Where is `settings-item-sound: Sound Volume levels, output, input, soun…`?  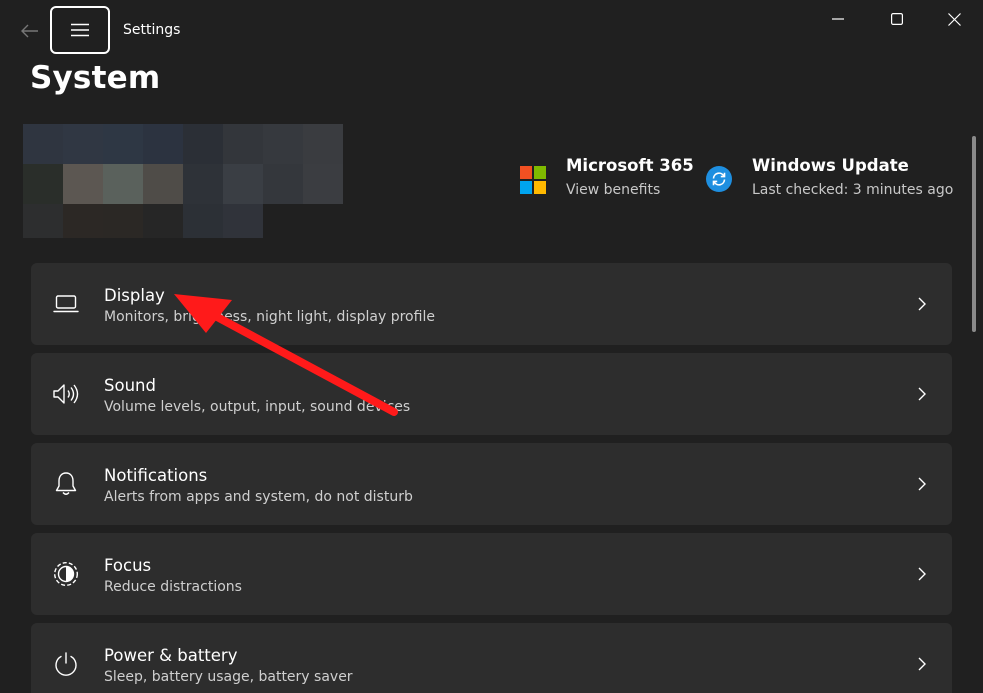 settings-item-sound: Sound Volume levels, output, input, soun… is located at coordinates (491, 394).